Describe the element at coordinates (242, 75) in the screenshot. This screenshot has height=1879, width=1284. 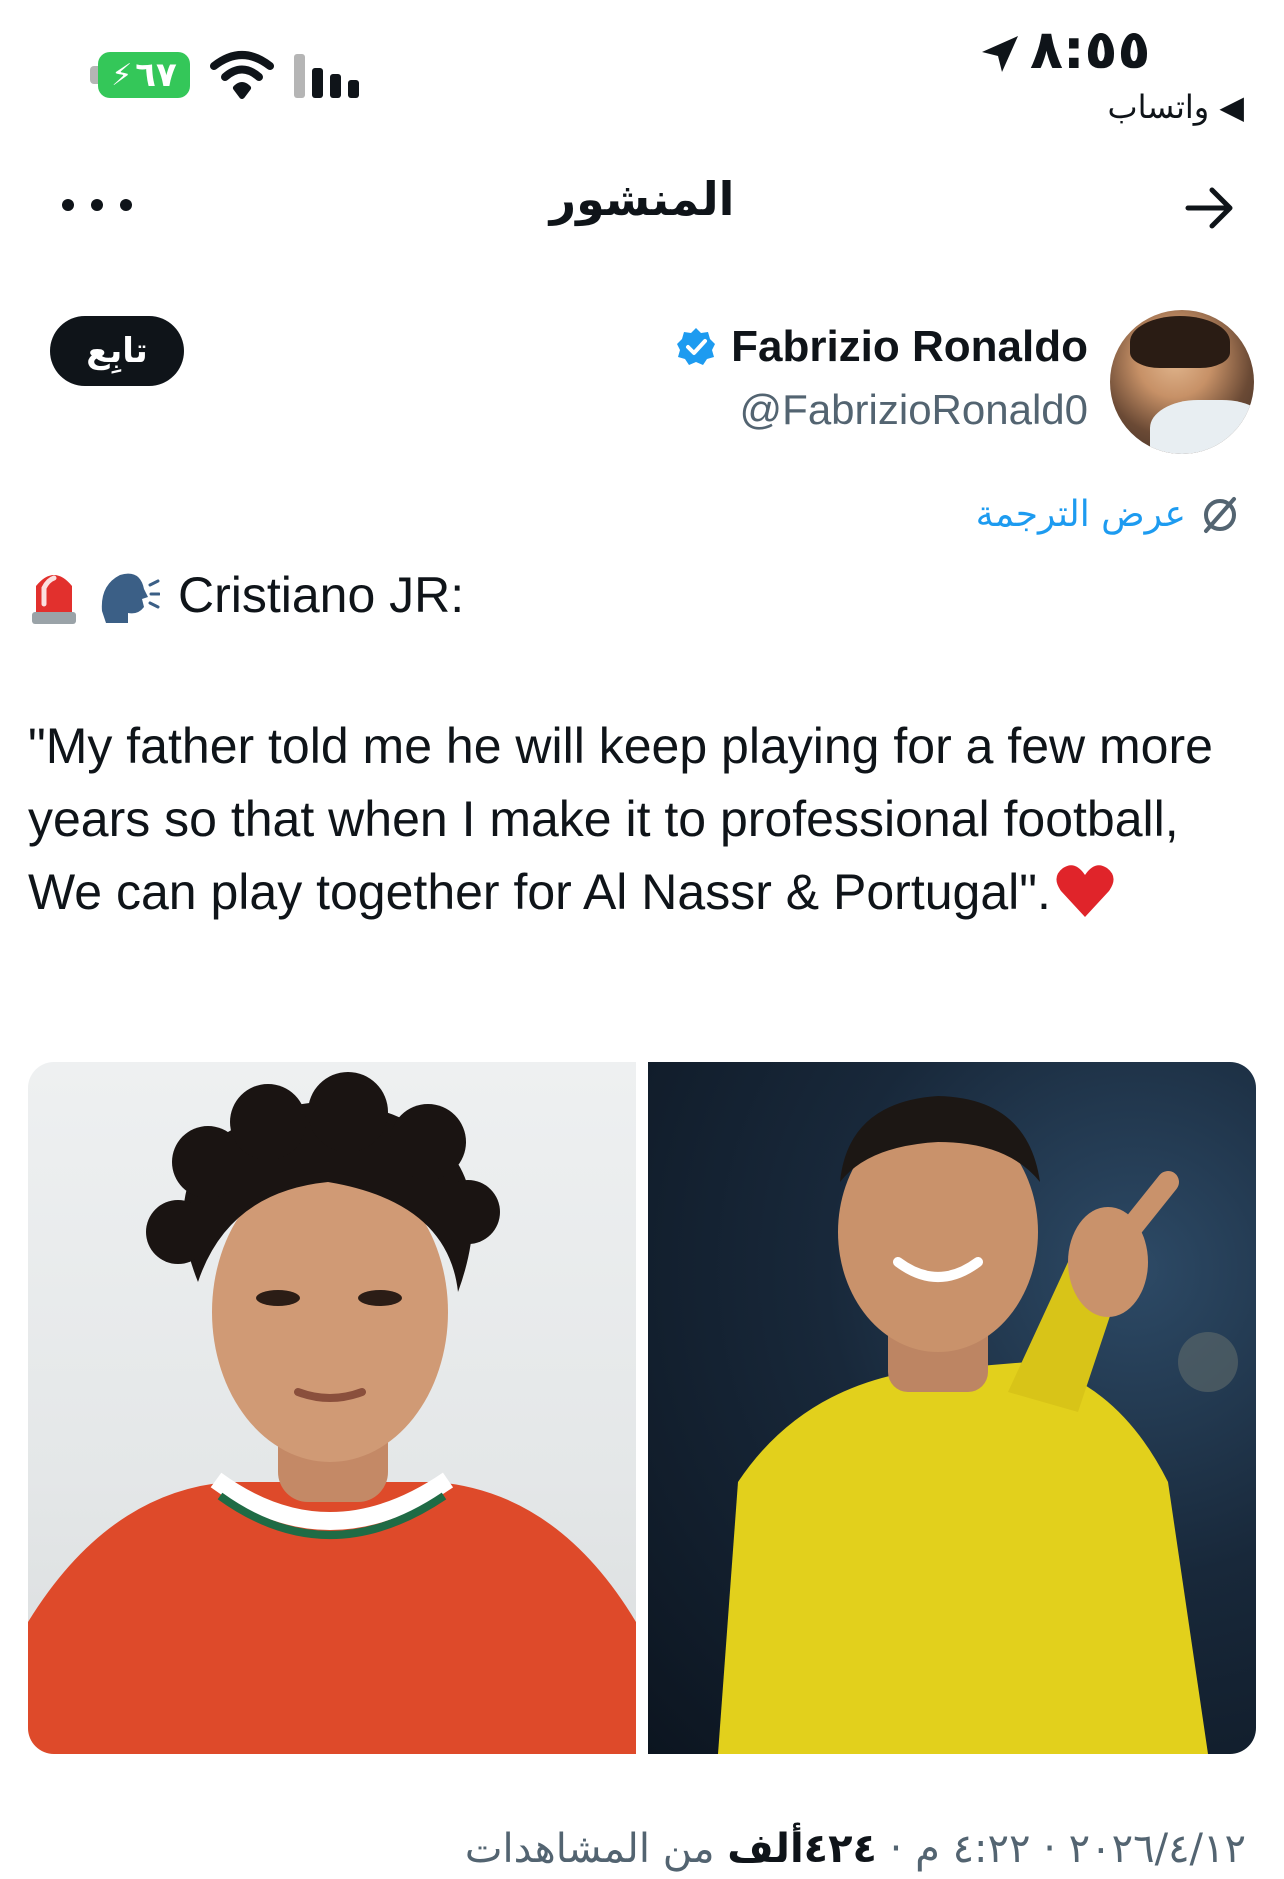
I see `wifi-icon` at that location.